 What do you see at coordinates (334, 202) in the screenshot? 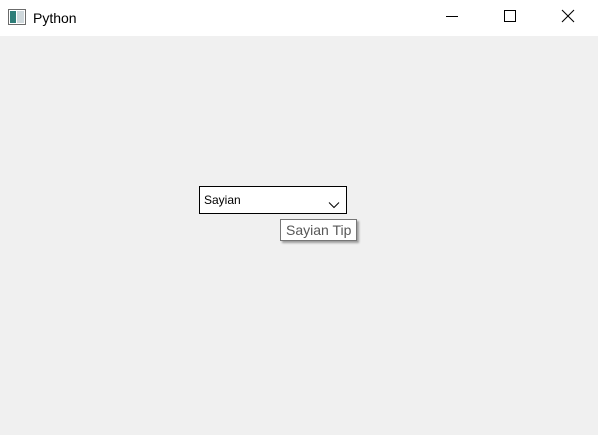
I see `chevron-down-icon` at bounding box center [334, 202].